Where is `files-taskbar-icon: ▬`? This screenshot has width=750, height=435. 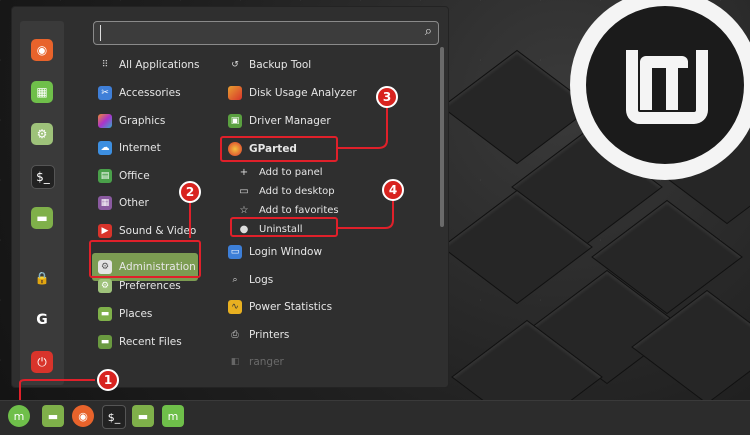
files-taskbar-icon: ▬ is located at coordinates (143, 416).